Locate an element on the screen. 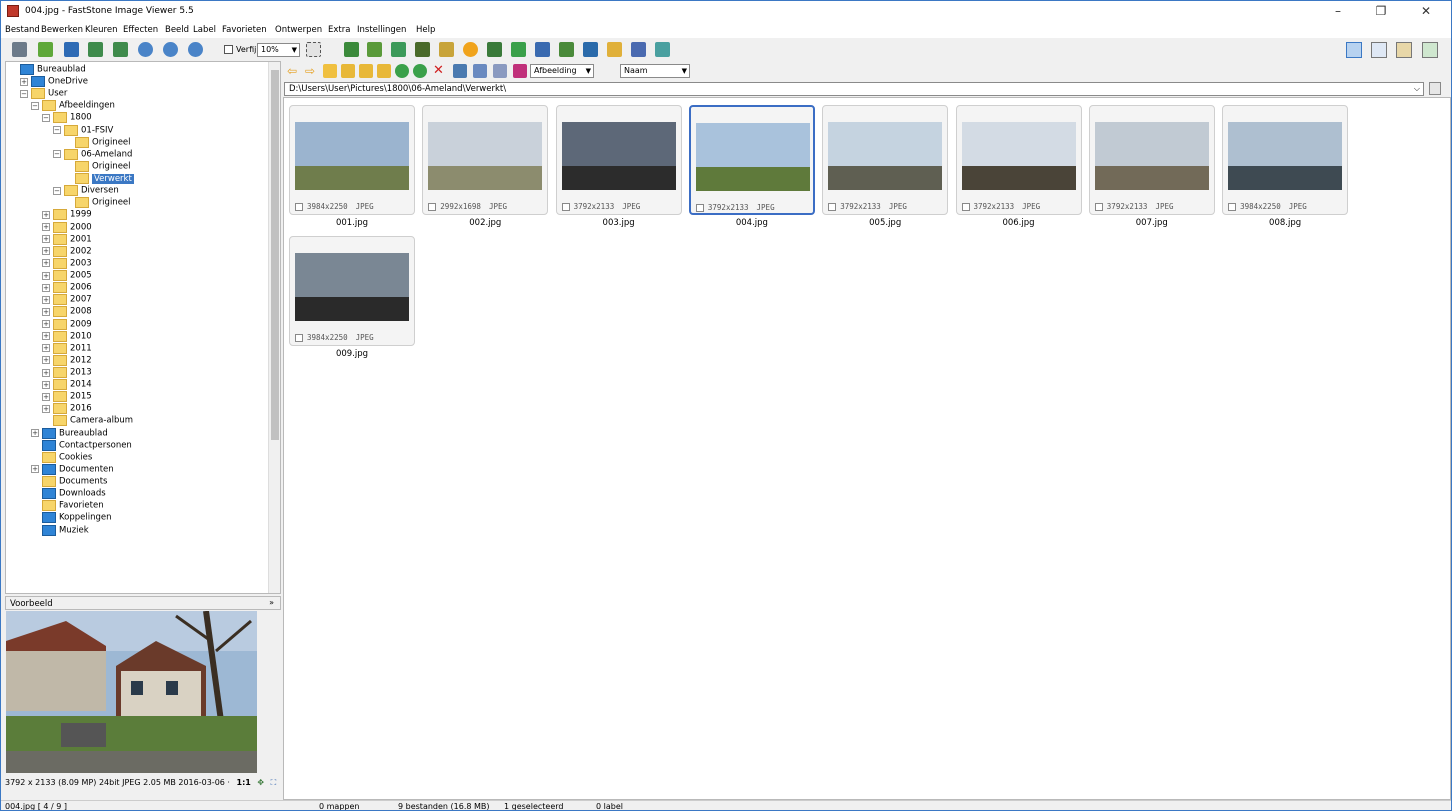 This screenshot has height=811, width=1452. tree-item: +2005 is located at coordinates (67, 276).